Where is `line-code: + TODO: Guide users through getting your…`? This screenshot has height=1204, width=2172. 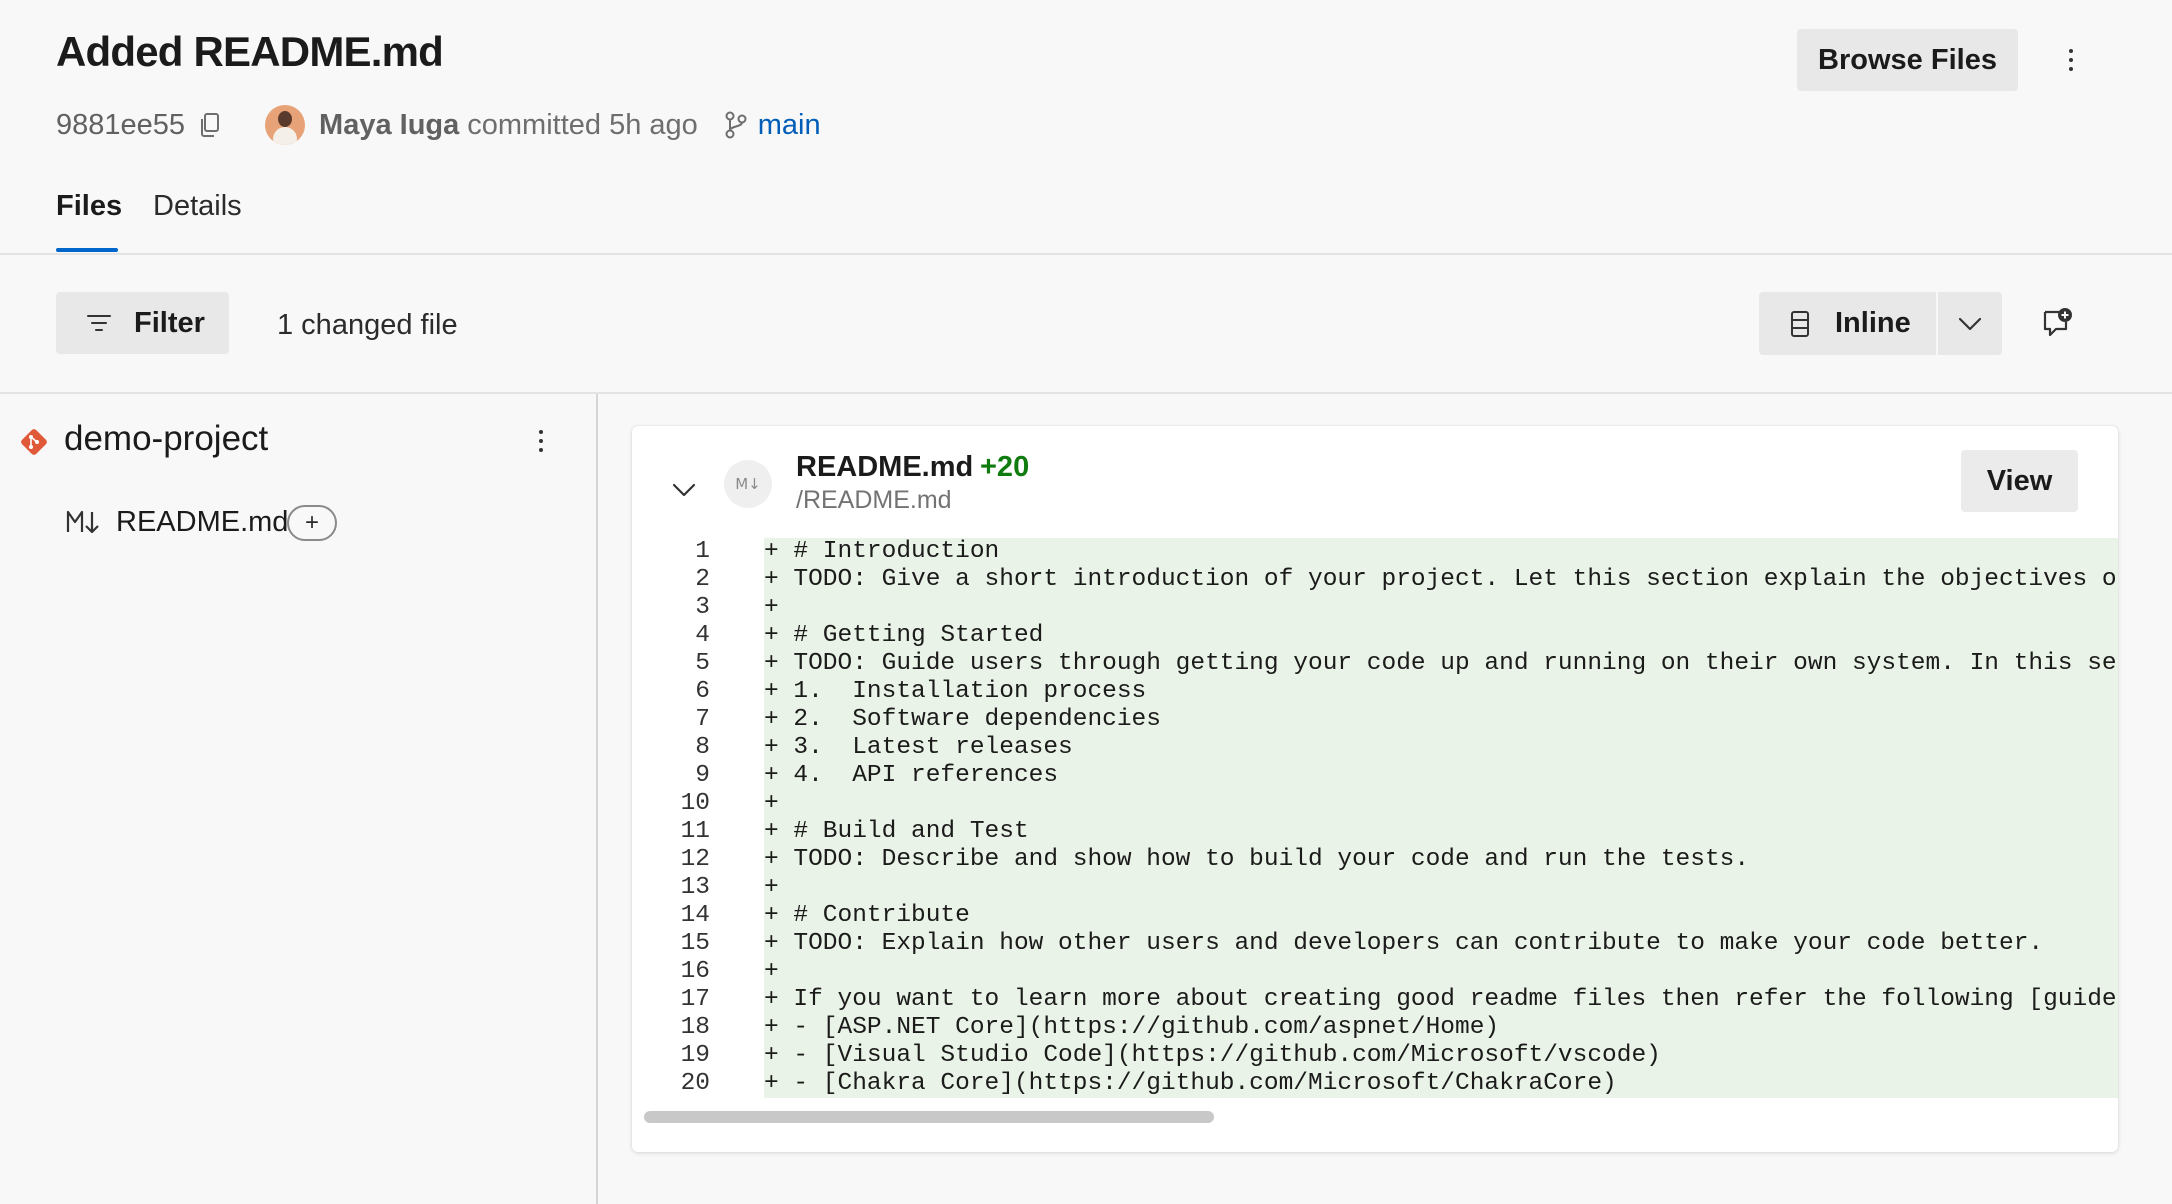
line-code: + TODO: Guide users through getting your… is located at coordinates (1441, 663).